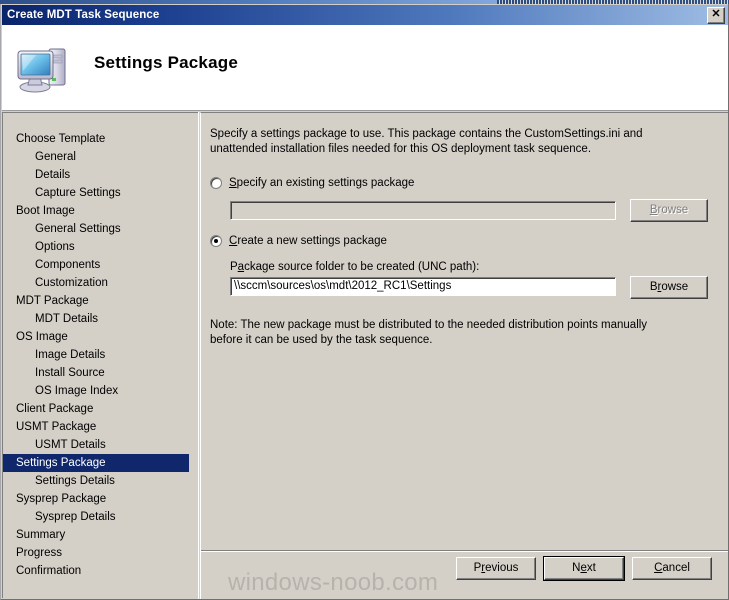 The width and height of the screenshot is (729, 600). I want to click on sidebar-item-install-source: Install Source, so click(100, 373).